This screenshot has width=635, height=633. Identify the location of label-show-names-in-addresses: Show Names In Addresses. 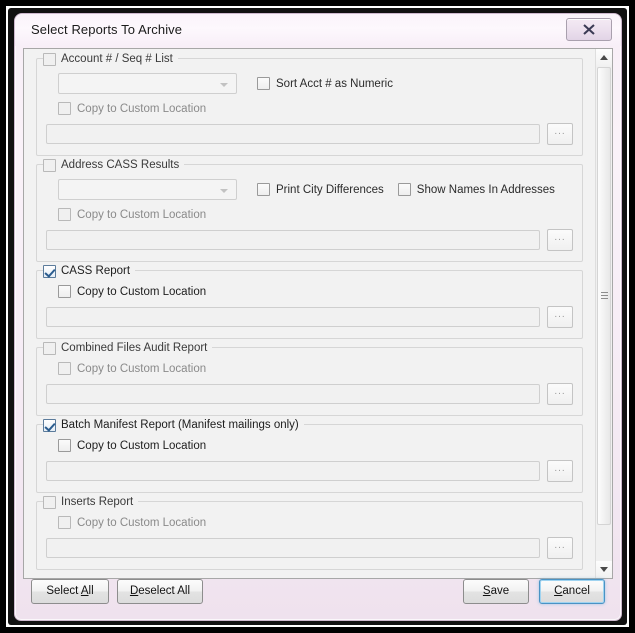
(485, 189).